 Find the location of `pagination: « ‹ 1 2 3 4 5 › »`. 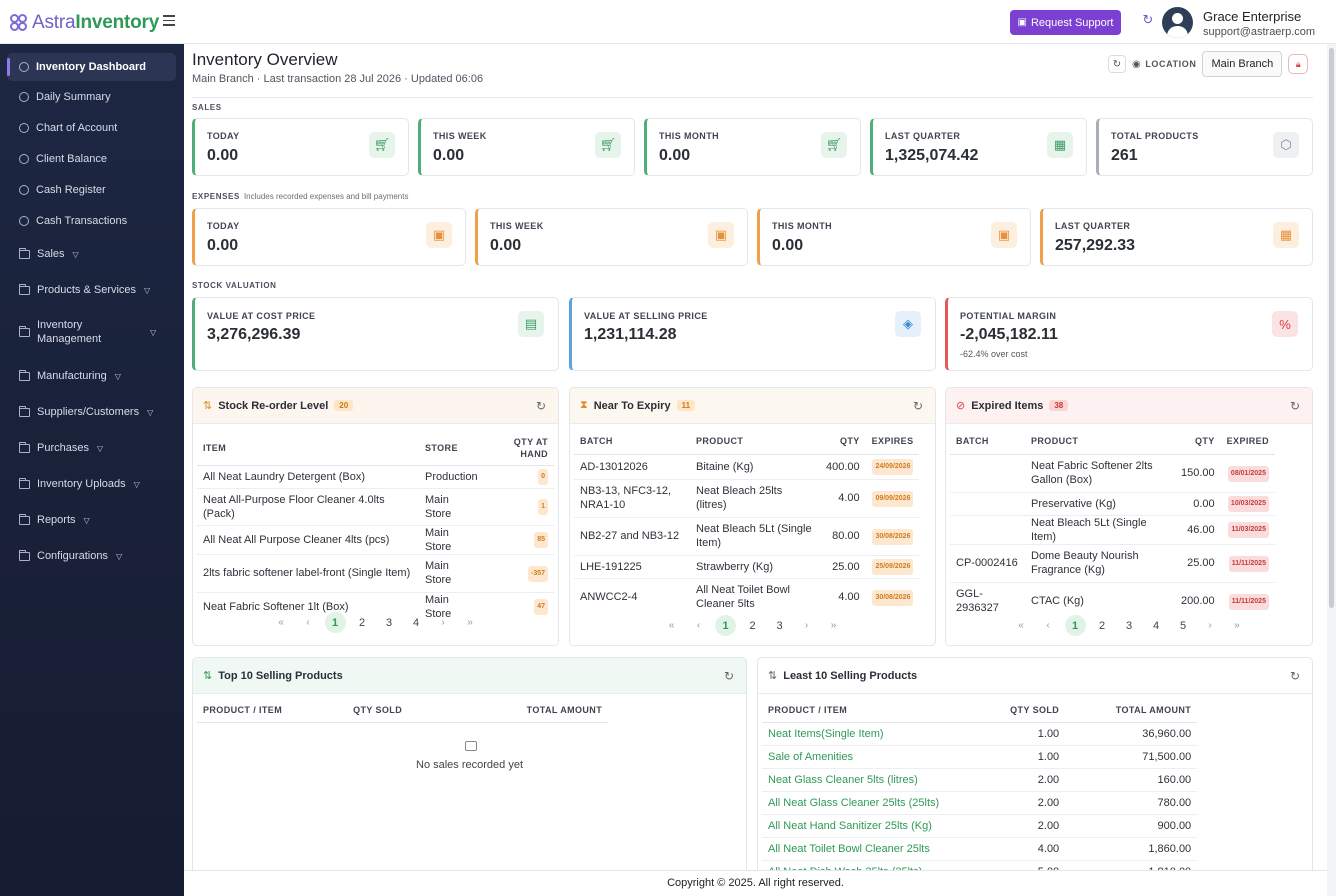

pagination: « ‹ 1 2 3 4 5 › » is located at coordinates (1129, 625).